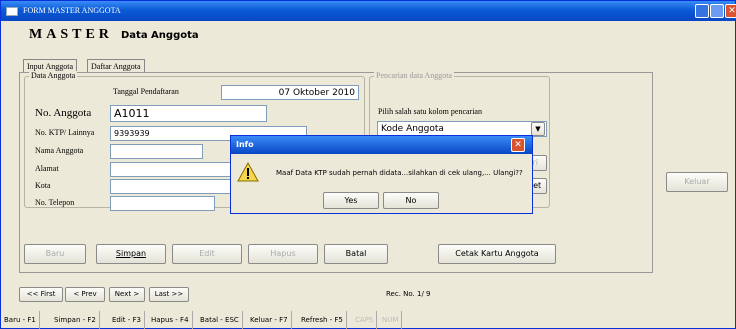 This screenshot has height=329, width=736. What do you see at coordinates (220, 320) in the screenshot?
I see `status-item-batal: Batal - ESC` at bounding box center [220, 320].